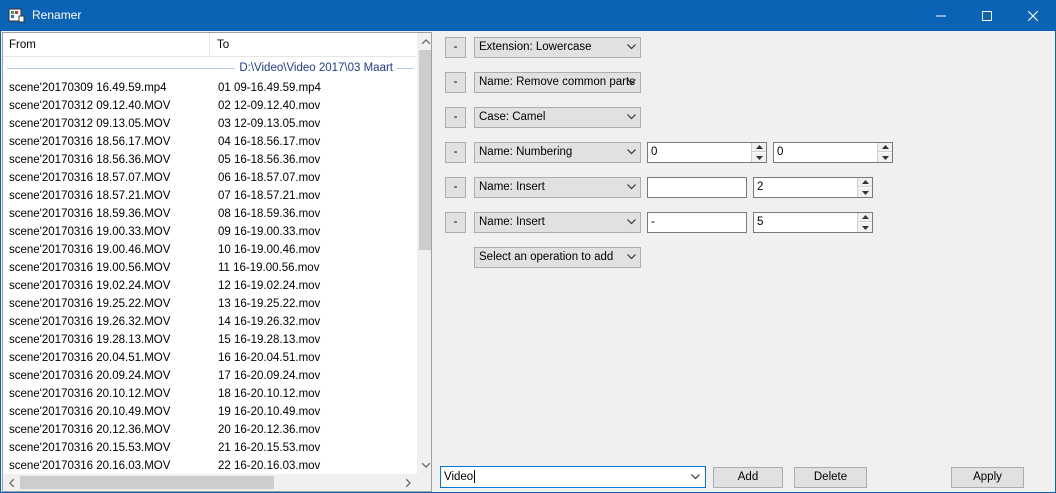  Describe the element at coordinates (269, 88) in the screenshot. I see `row-to-name: 01 09-16.49.59.mp4` at that location.